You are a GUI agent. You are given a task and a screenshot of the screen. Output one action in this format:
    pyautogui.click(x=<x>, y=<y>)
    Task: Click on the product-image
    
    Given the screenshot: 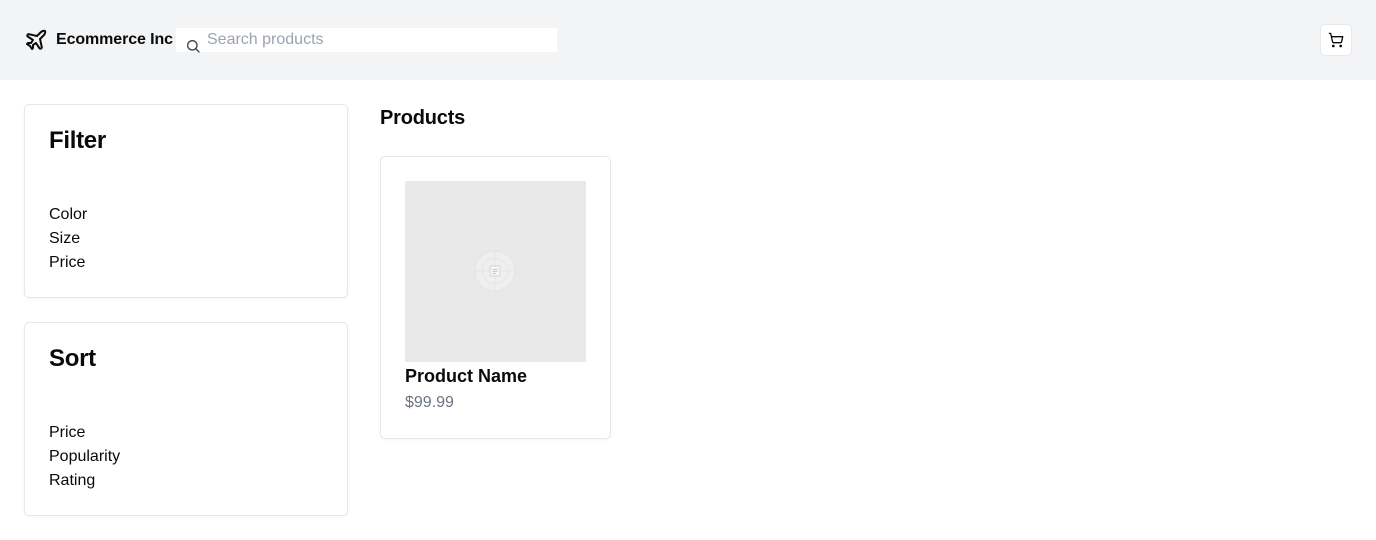 What is the action you would take?
    pyautogui.click(x=495, y=271)
    